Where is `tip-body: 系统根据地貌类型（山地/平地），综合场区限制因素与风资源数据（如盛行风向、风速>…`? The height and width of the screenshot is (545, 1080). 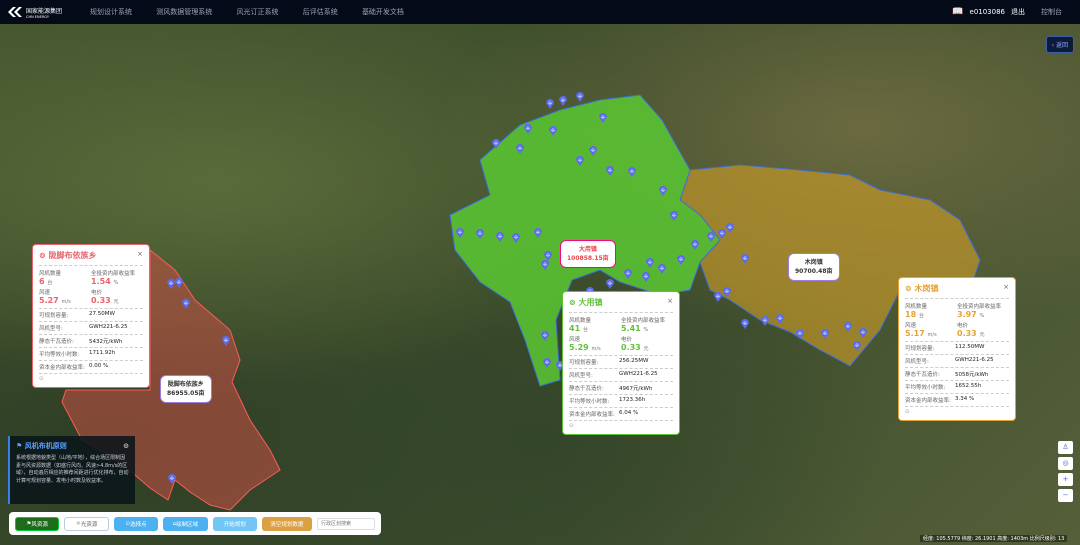
tip-body: 系统根据地貌类型（山地/平地），综合场区限制因素与风资源数据（如盛行风向、风速>… is located at coordinates (72, 469).